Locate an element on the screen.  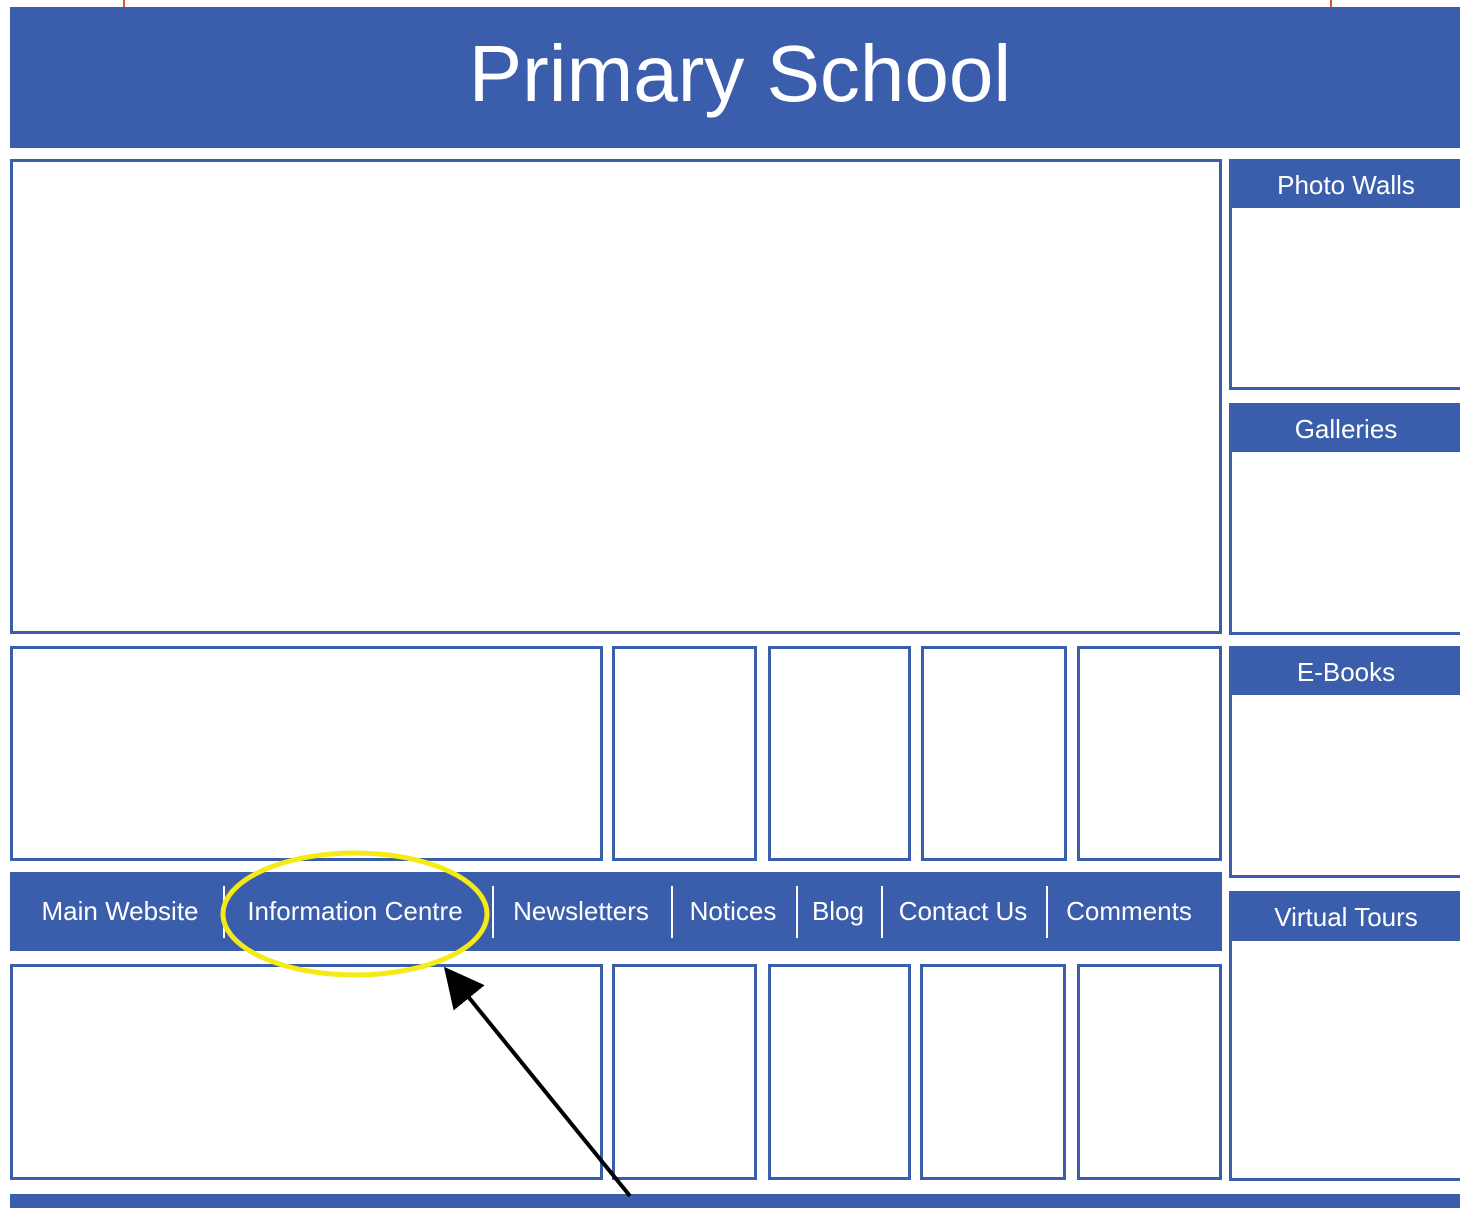
page-title: Primary School is located at coordinates (740, 73).